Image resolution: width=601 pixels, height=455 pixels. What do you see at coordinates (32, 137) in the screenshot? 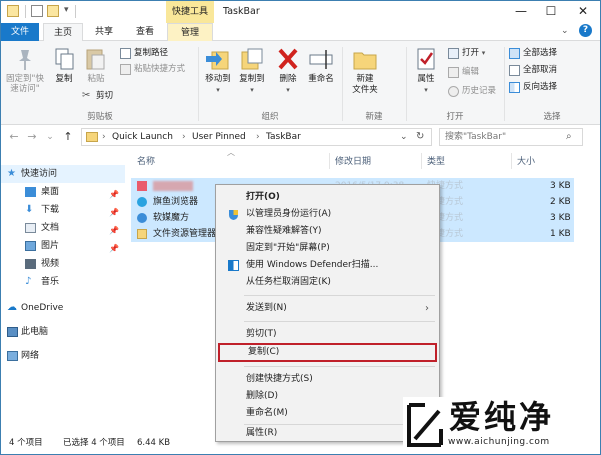
I see `forward-arrow-icon: →` at bounding box center [32, 137].